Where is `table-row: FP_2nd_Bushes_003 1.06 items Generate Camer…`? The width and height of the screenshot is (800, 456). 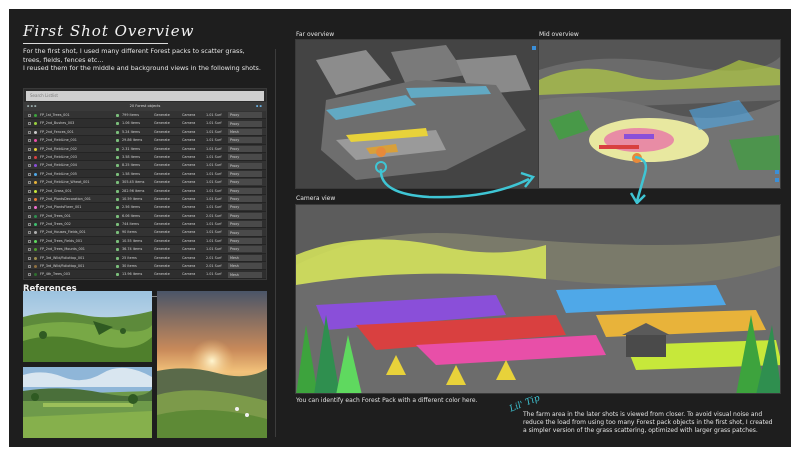 table-row: FP_2nd_Bushes_003 1.06 items Generate Camer… is located at coordinates (145, 123).